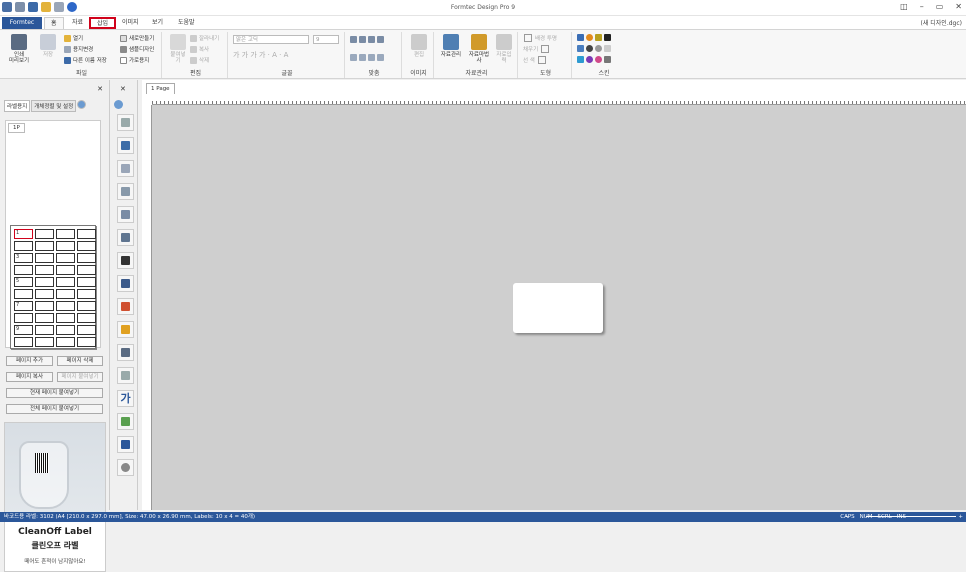 The height and width of the screenshot is (572, 966). I want to click on table-tool-icon, so click(125, 352).